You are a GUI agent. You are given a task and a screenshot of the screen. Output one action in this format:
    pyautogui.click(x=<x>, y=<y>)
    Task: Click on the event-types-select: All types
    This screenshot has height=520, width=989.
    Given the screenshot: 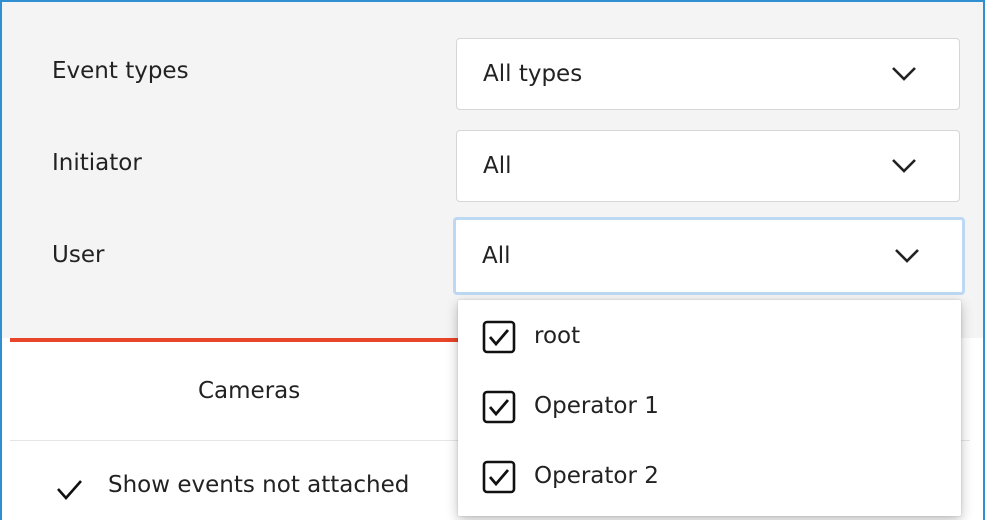 What is the action you would take?
    pyautogui.click(x=708, y=74)
    